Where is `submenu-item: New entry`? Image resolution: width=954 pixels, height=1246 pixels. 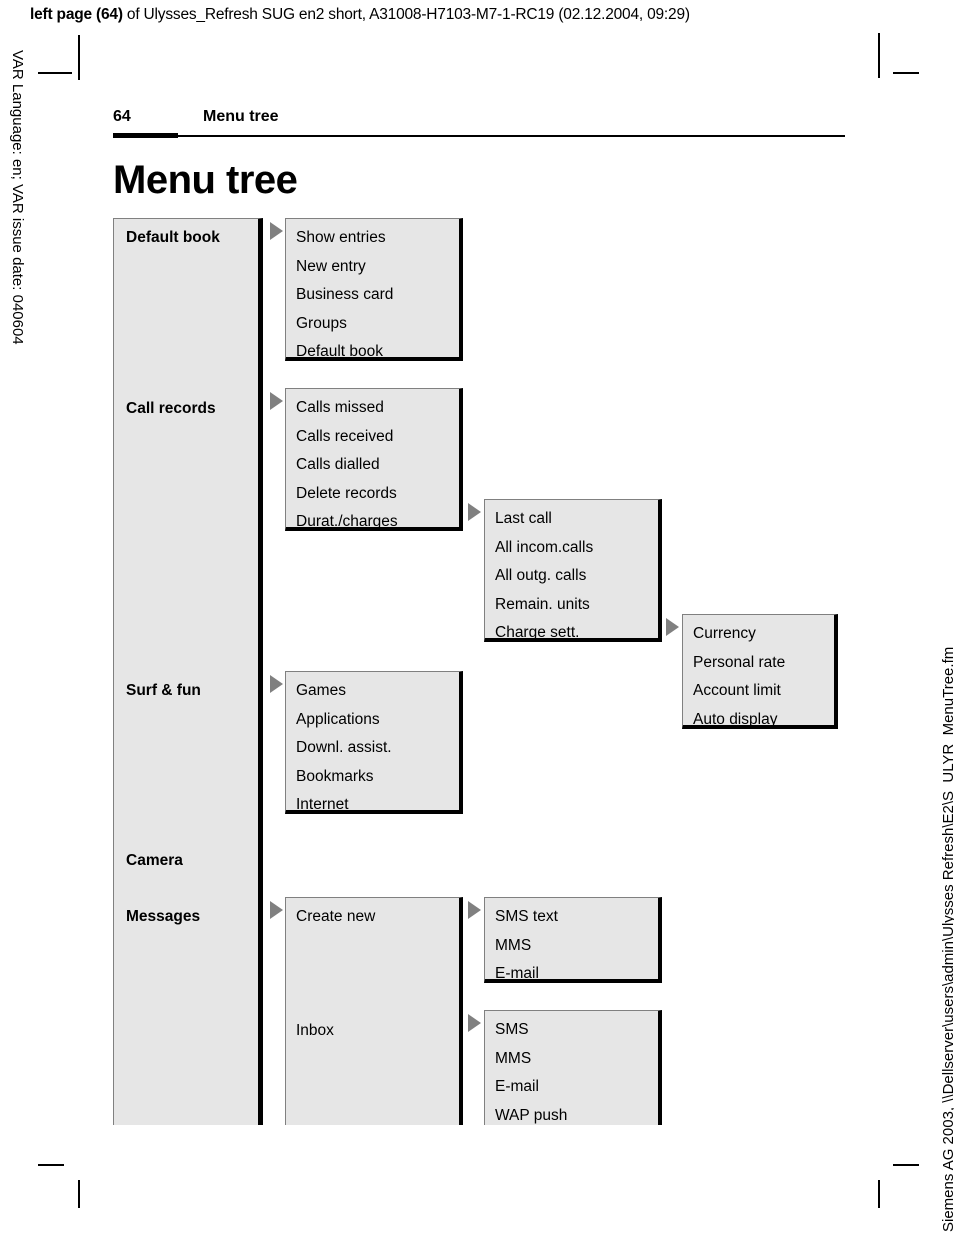
submenu-item: New entry is located at coordinates (372, 267).